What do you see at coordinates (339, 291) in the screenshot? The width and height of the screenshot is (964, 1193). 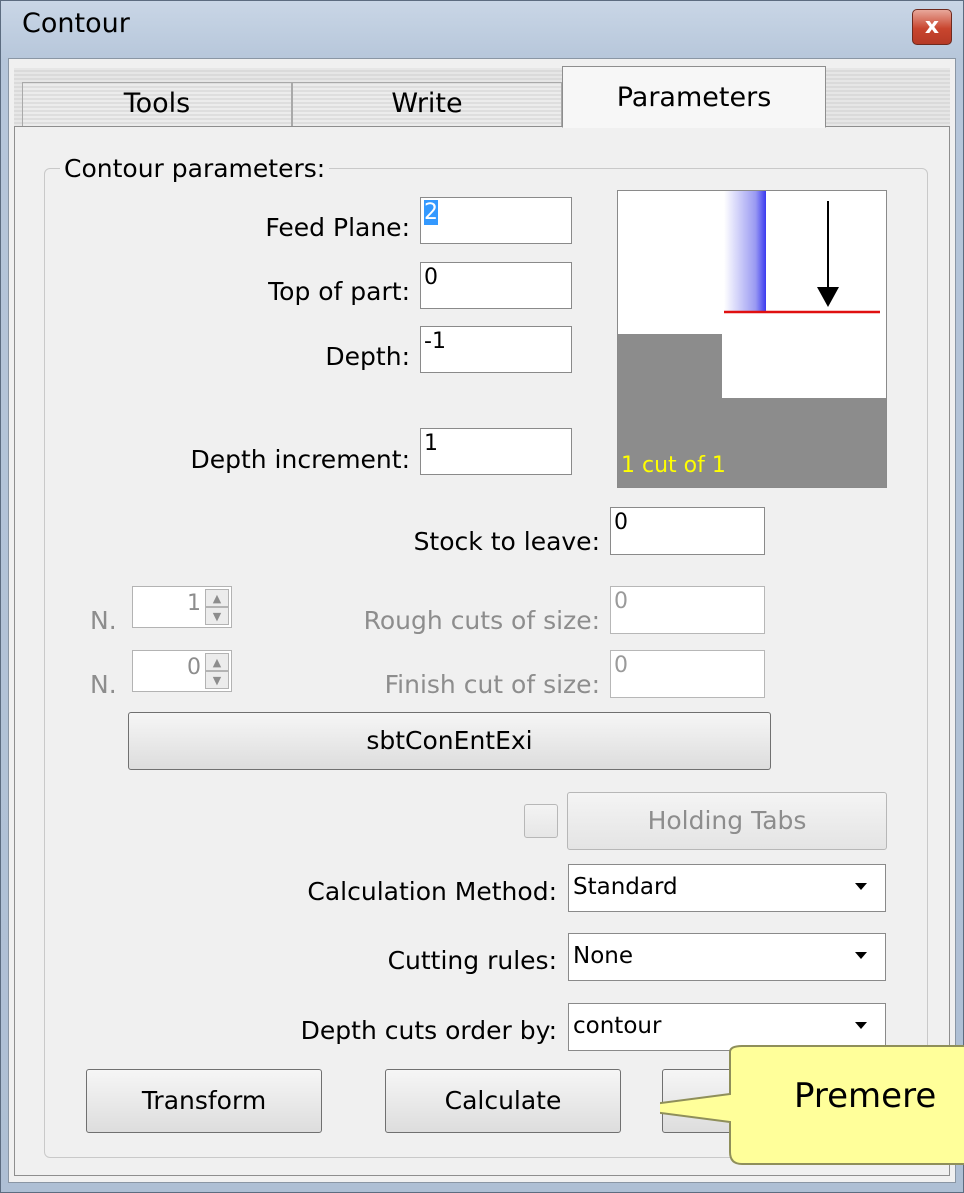 I see `top-of-part-label: Top of part:` at bounding box center [339, 291].